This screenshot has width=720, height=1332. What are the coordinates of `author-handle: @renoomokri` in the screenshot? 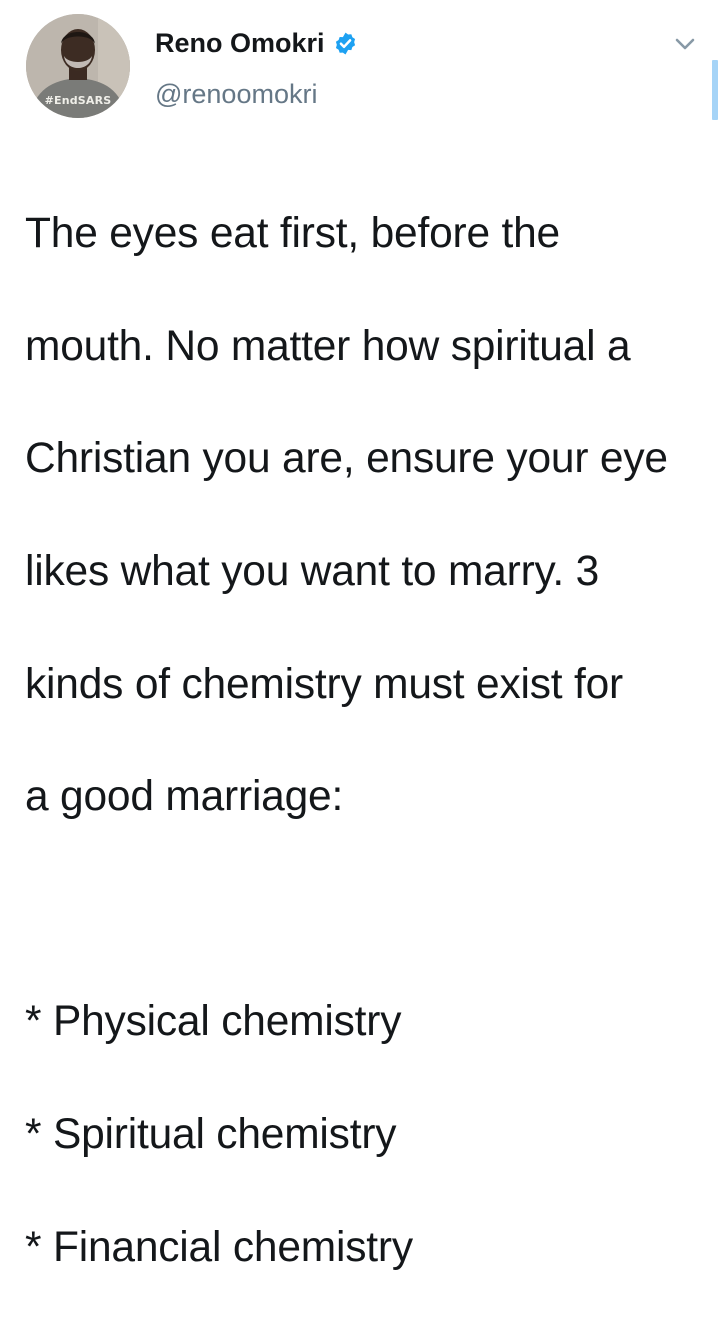 It's located at (236, 94).